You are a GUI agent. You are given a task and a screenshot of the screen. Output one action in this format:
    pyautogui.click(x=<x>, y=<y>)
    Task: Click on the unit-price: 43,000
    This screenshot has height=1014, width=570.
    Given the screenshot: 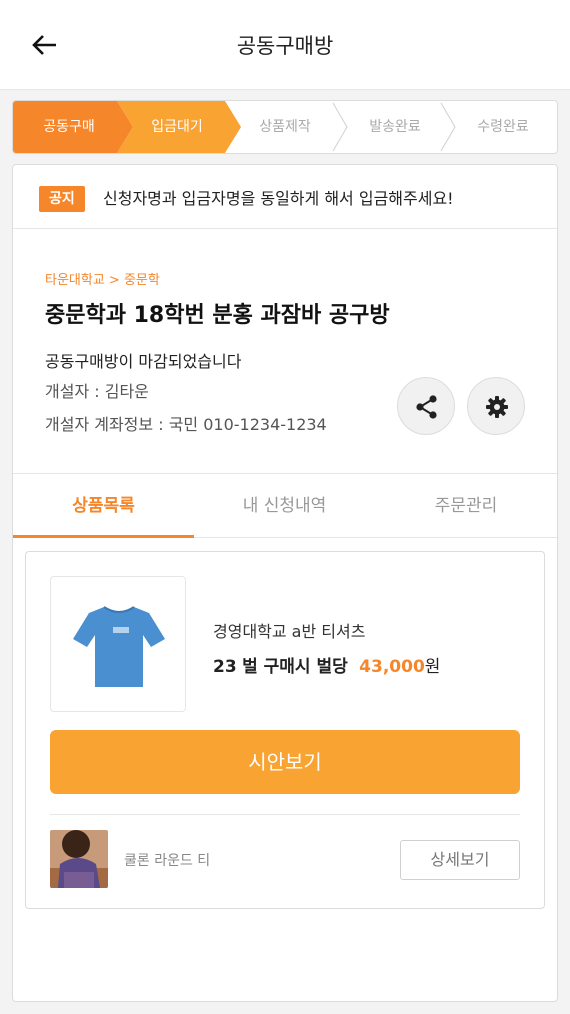 What is the action you would take?
    pyautogui.click(x=392, y=667)
    